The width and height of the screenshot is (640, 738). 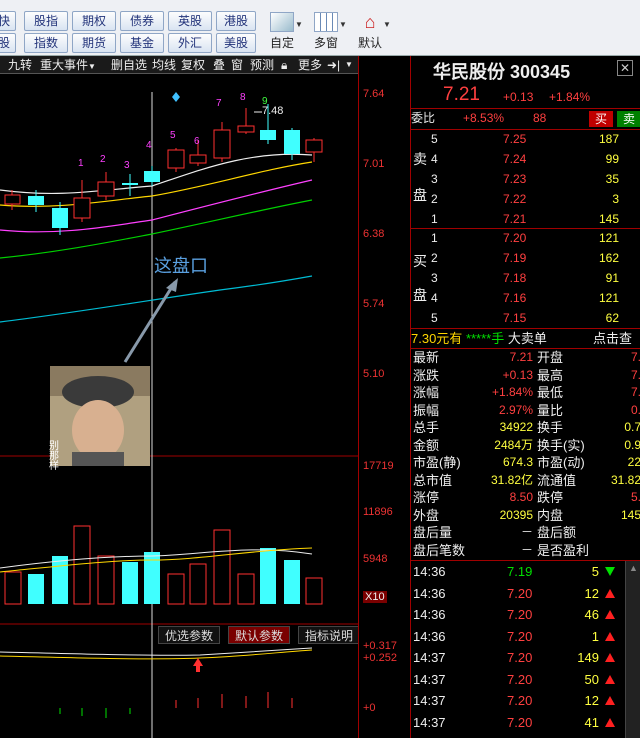 I want to click on ask-level: 4, so click(x=434, y=159).